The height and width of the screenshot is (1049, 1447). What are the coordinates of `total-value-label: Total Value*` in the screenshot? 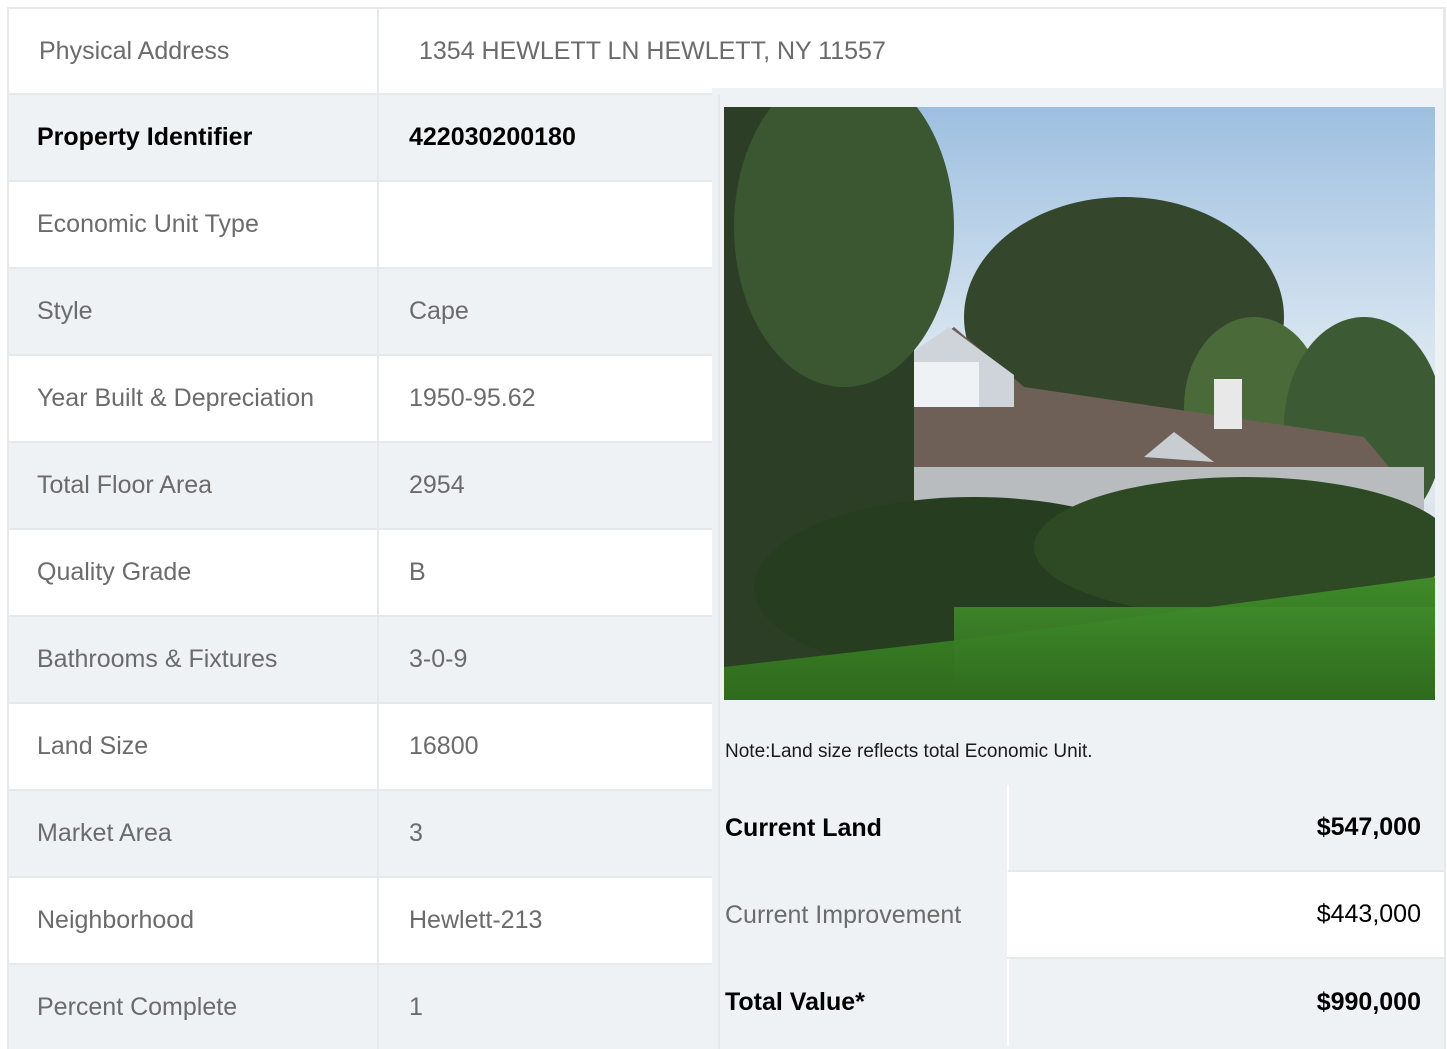 It's located at (795, 1002).